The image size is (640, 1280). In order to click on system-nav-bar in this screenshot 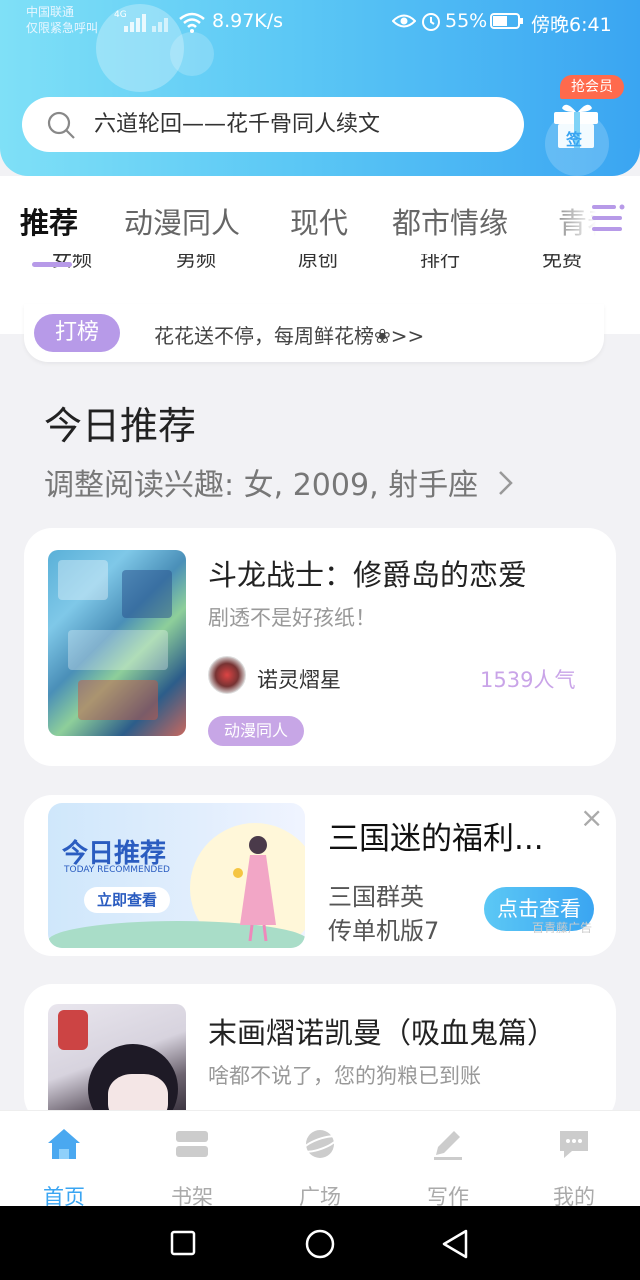, I will do `click(320, 1243)`.